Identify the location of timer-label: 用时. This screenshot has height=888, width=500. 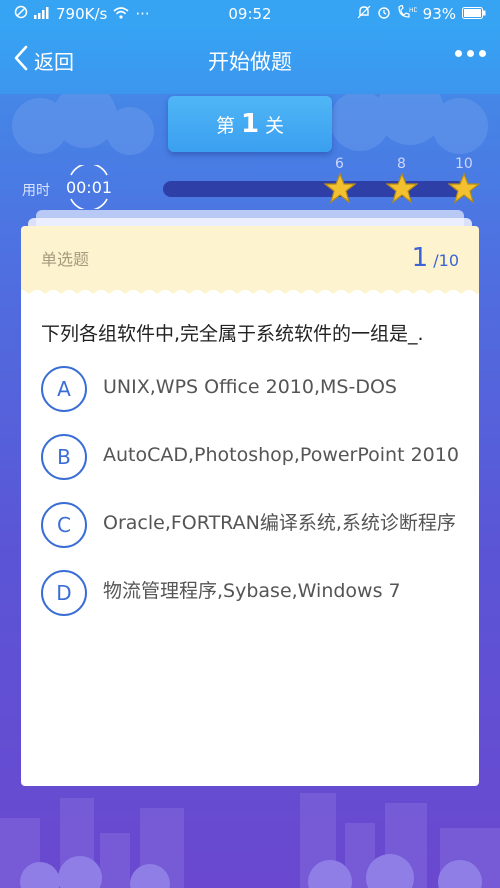
(36, 191).